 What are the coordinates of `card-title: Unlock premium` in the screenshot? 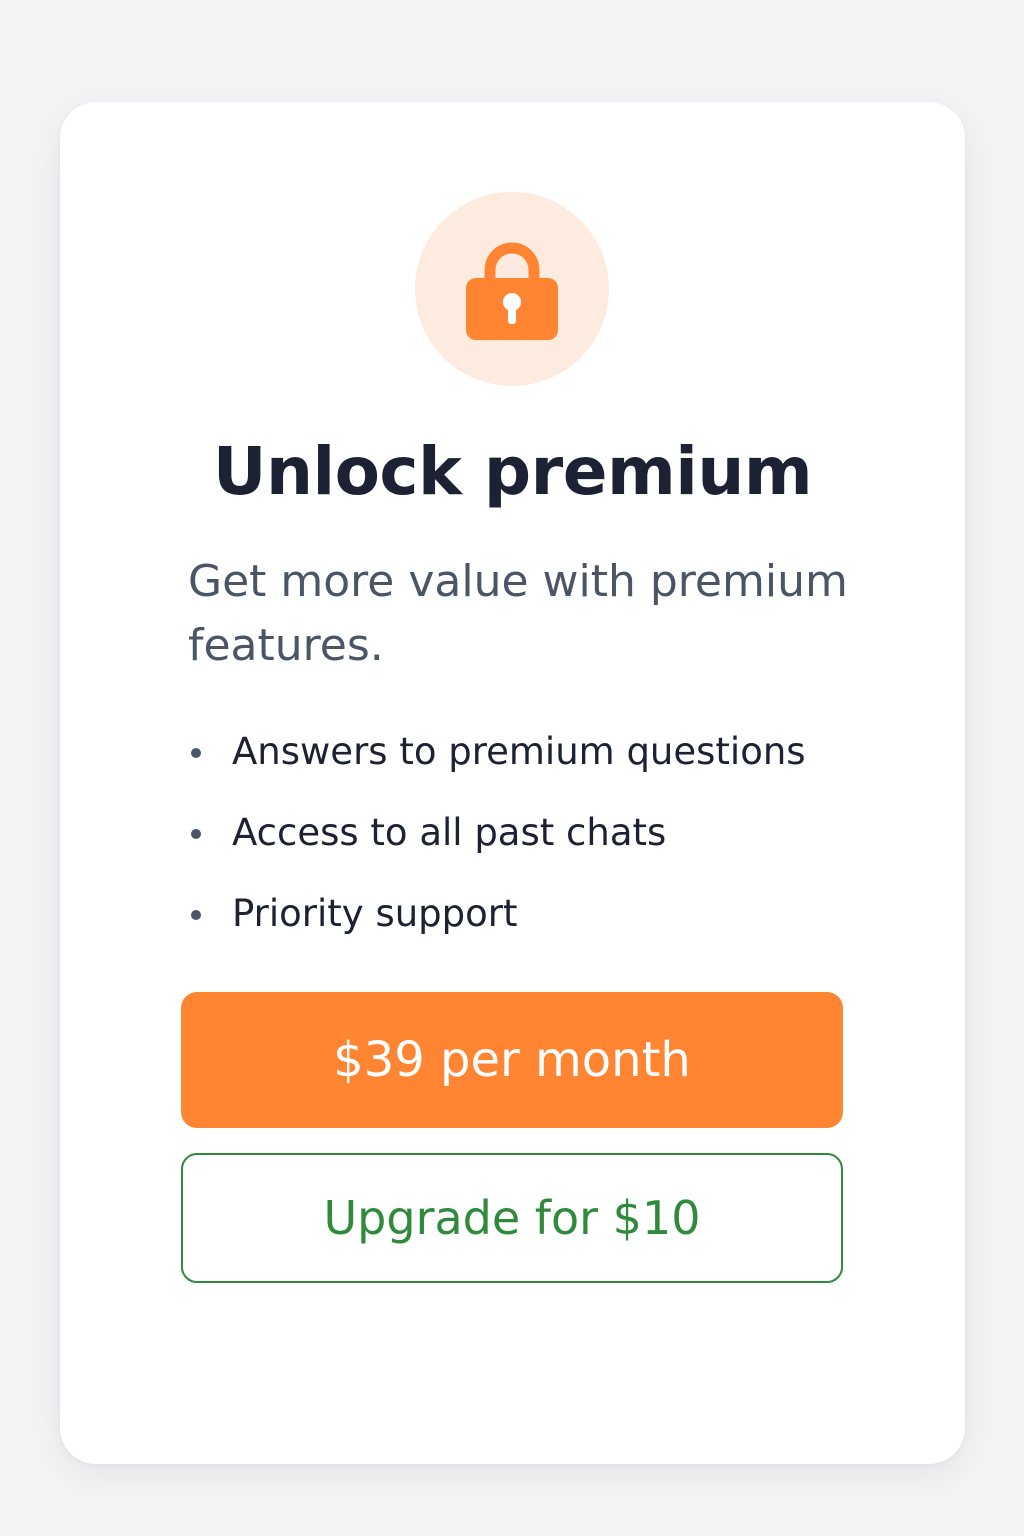 It's located at (512, 471).